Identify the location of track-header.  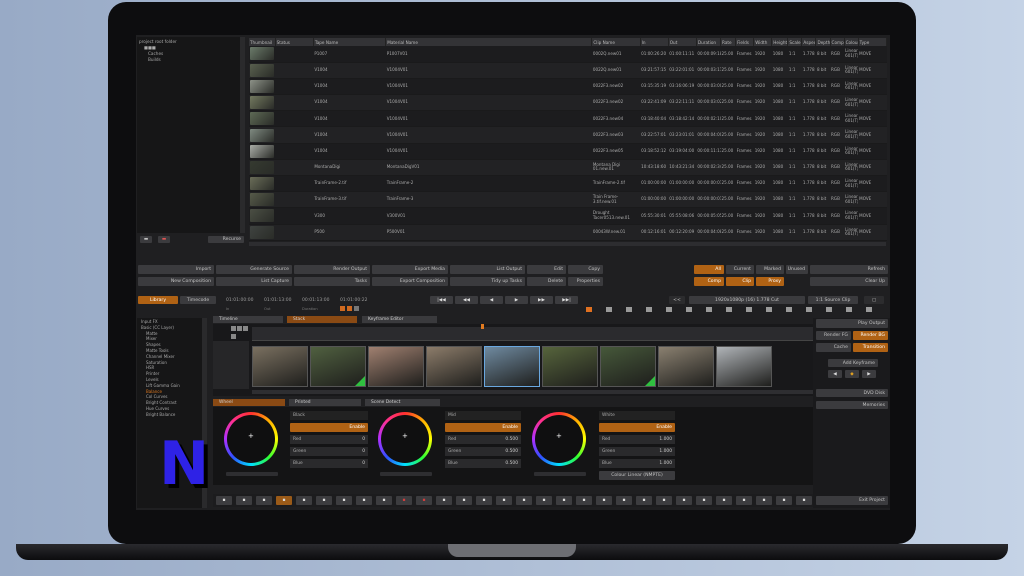
(231, 365).